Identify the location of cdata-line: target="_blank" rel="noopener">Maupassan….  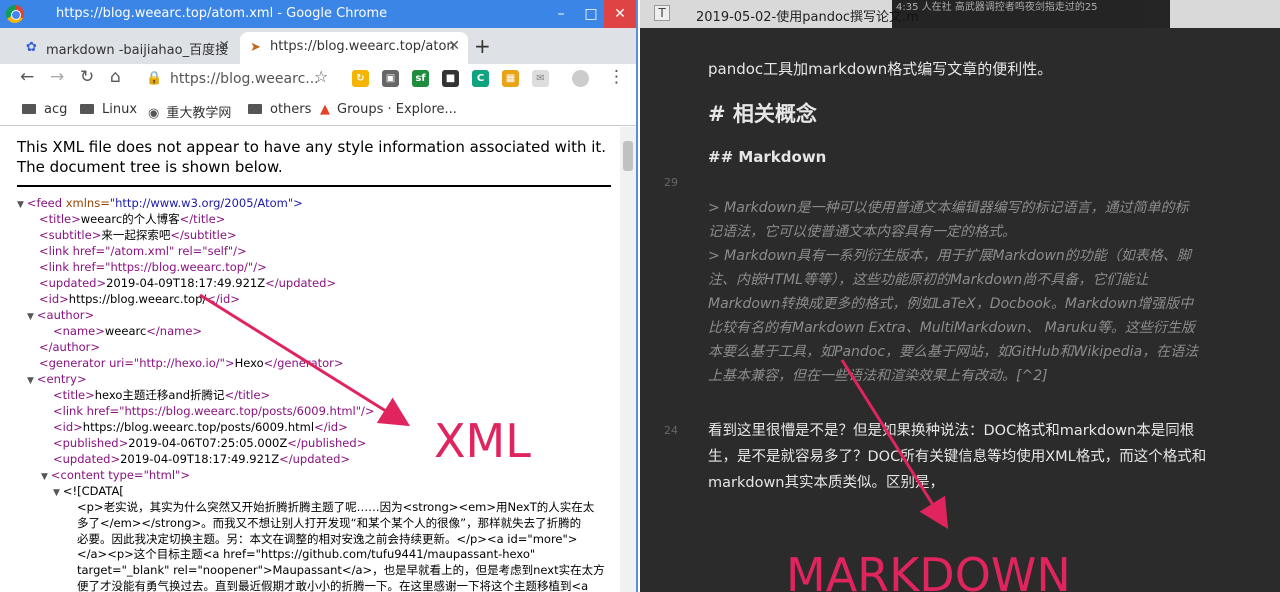
(341, 570).